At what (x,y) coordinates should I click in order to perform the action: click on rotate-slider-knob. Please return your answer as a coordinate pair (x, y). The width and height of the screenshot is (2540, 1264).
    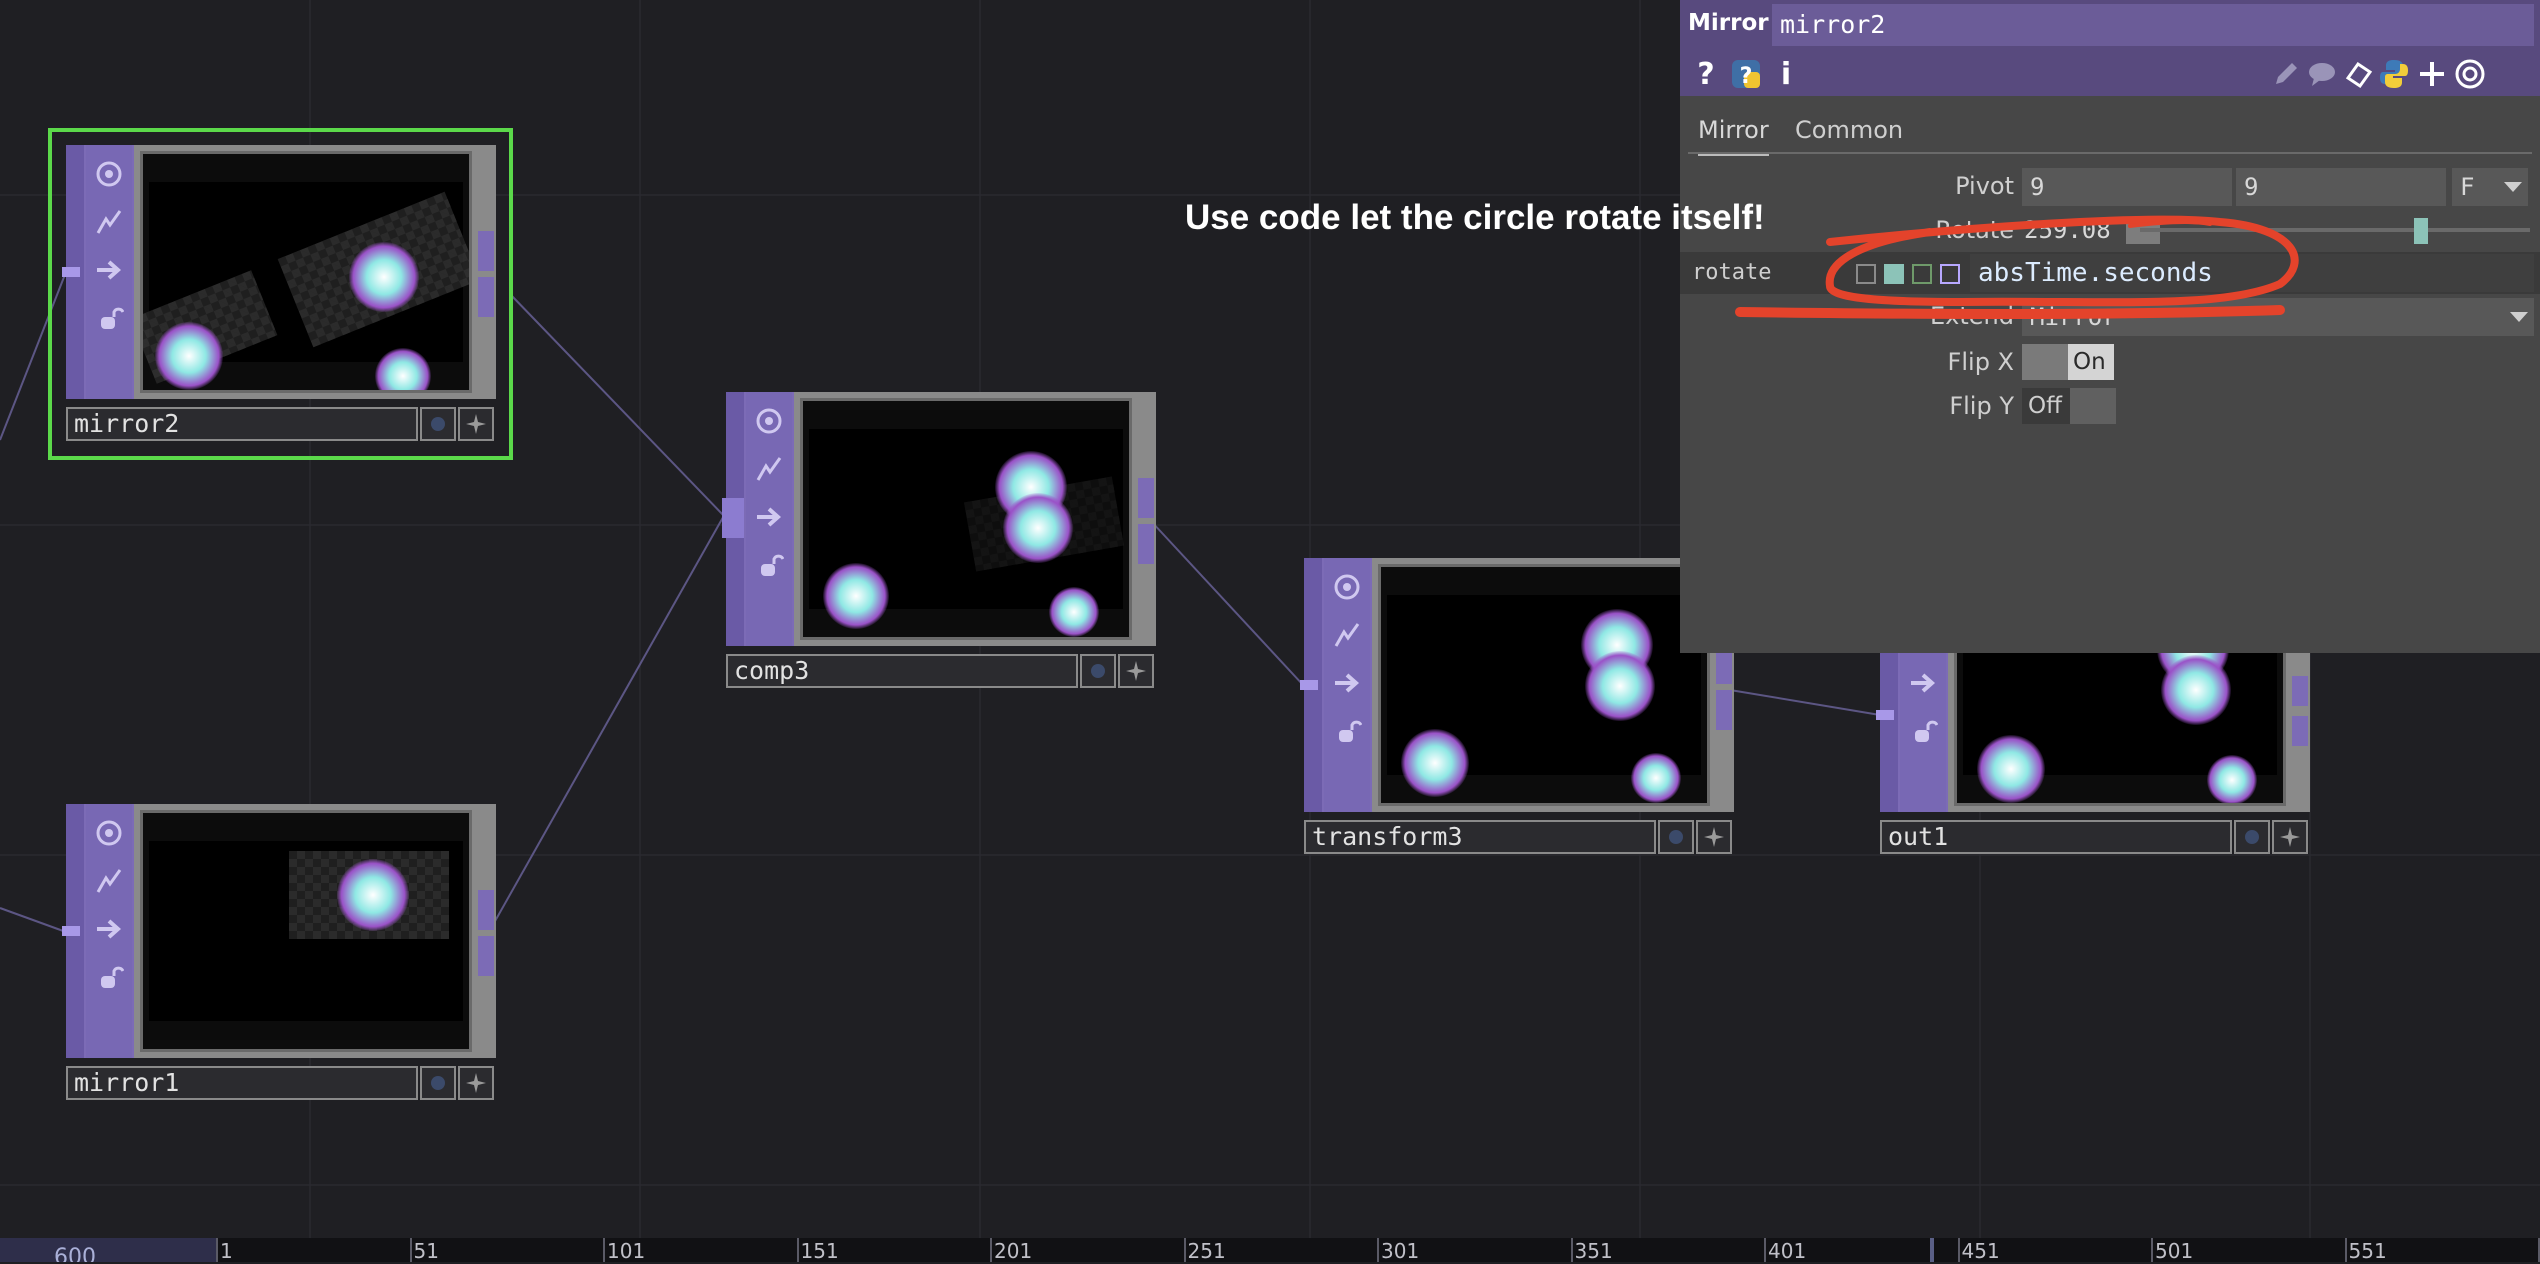
    Looking at the image, I should click on (2420, 231).